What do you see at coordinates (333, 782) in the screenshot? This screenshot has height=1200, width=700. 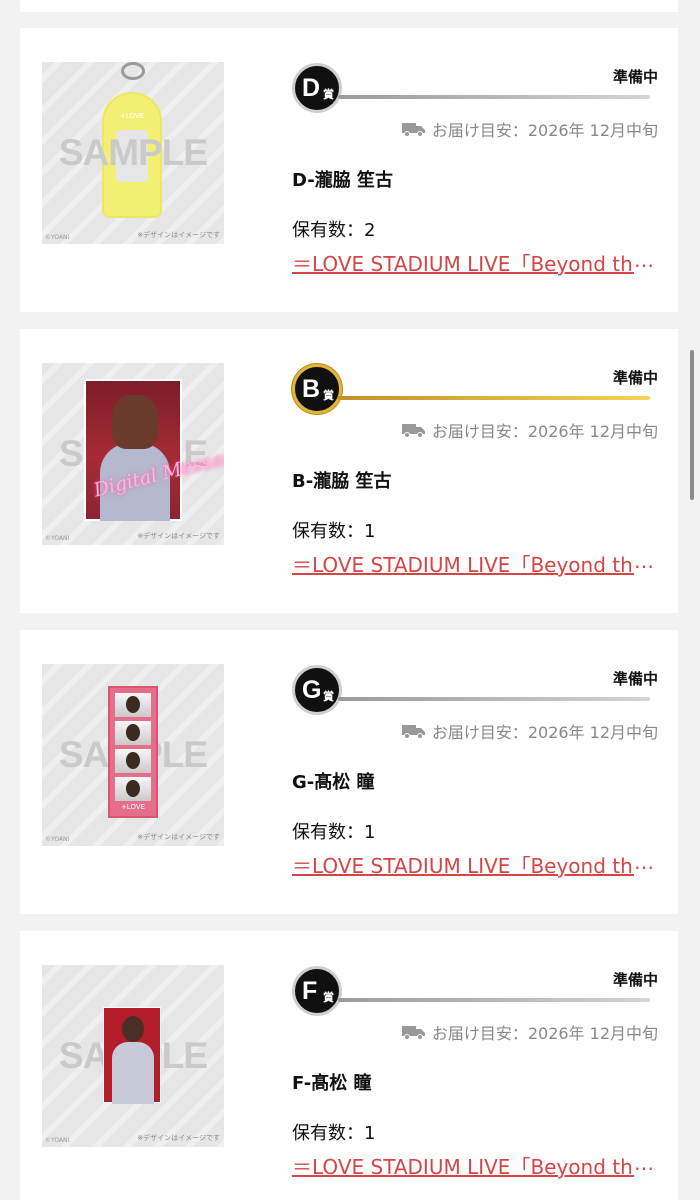 I see `item-name: G-髙松 瞳` at bounding box center [333, 782].